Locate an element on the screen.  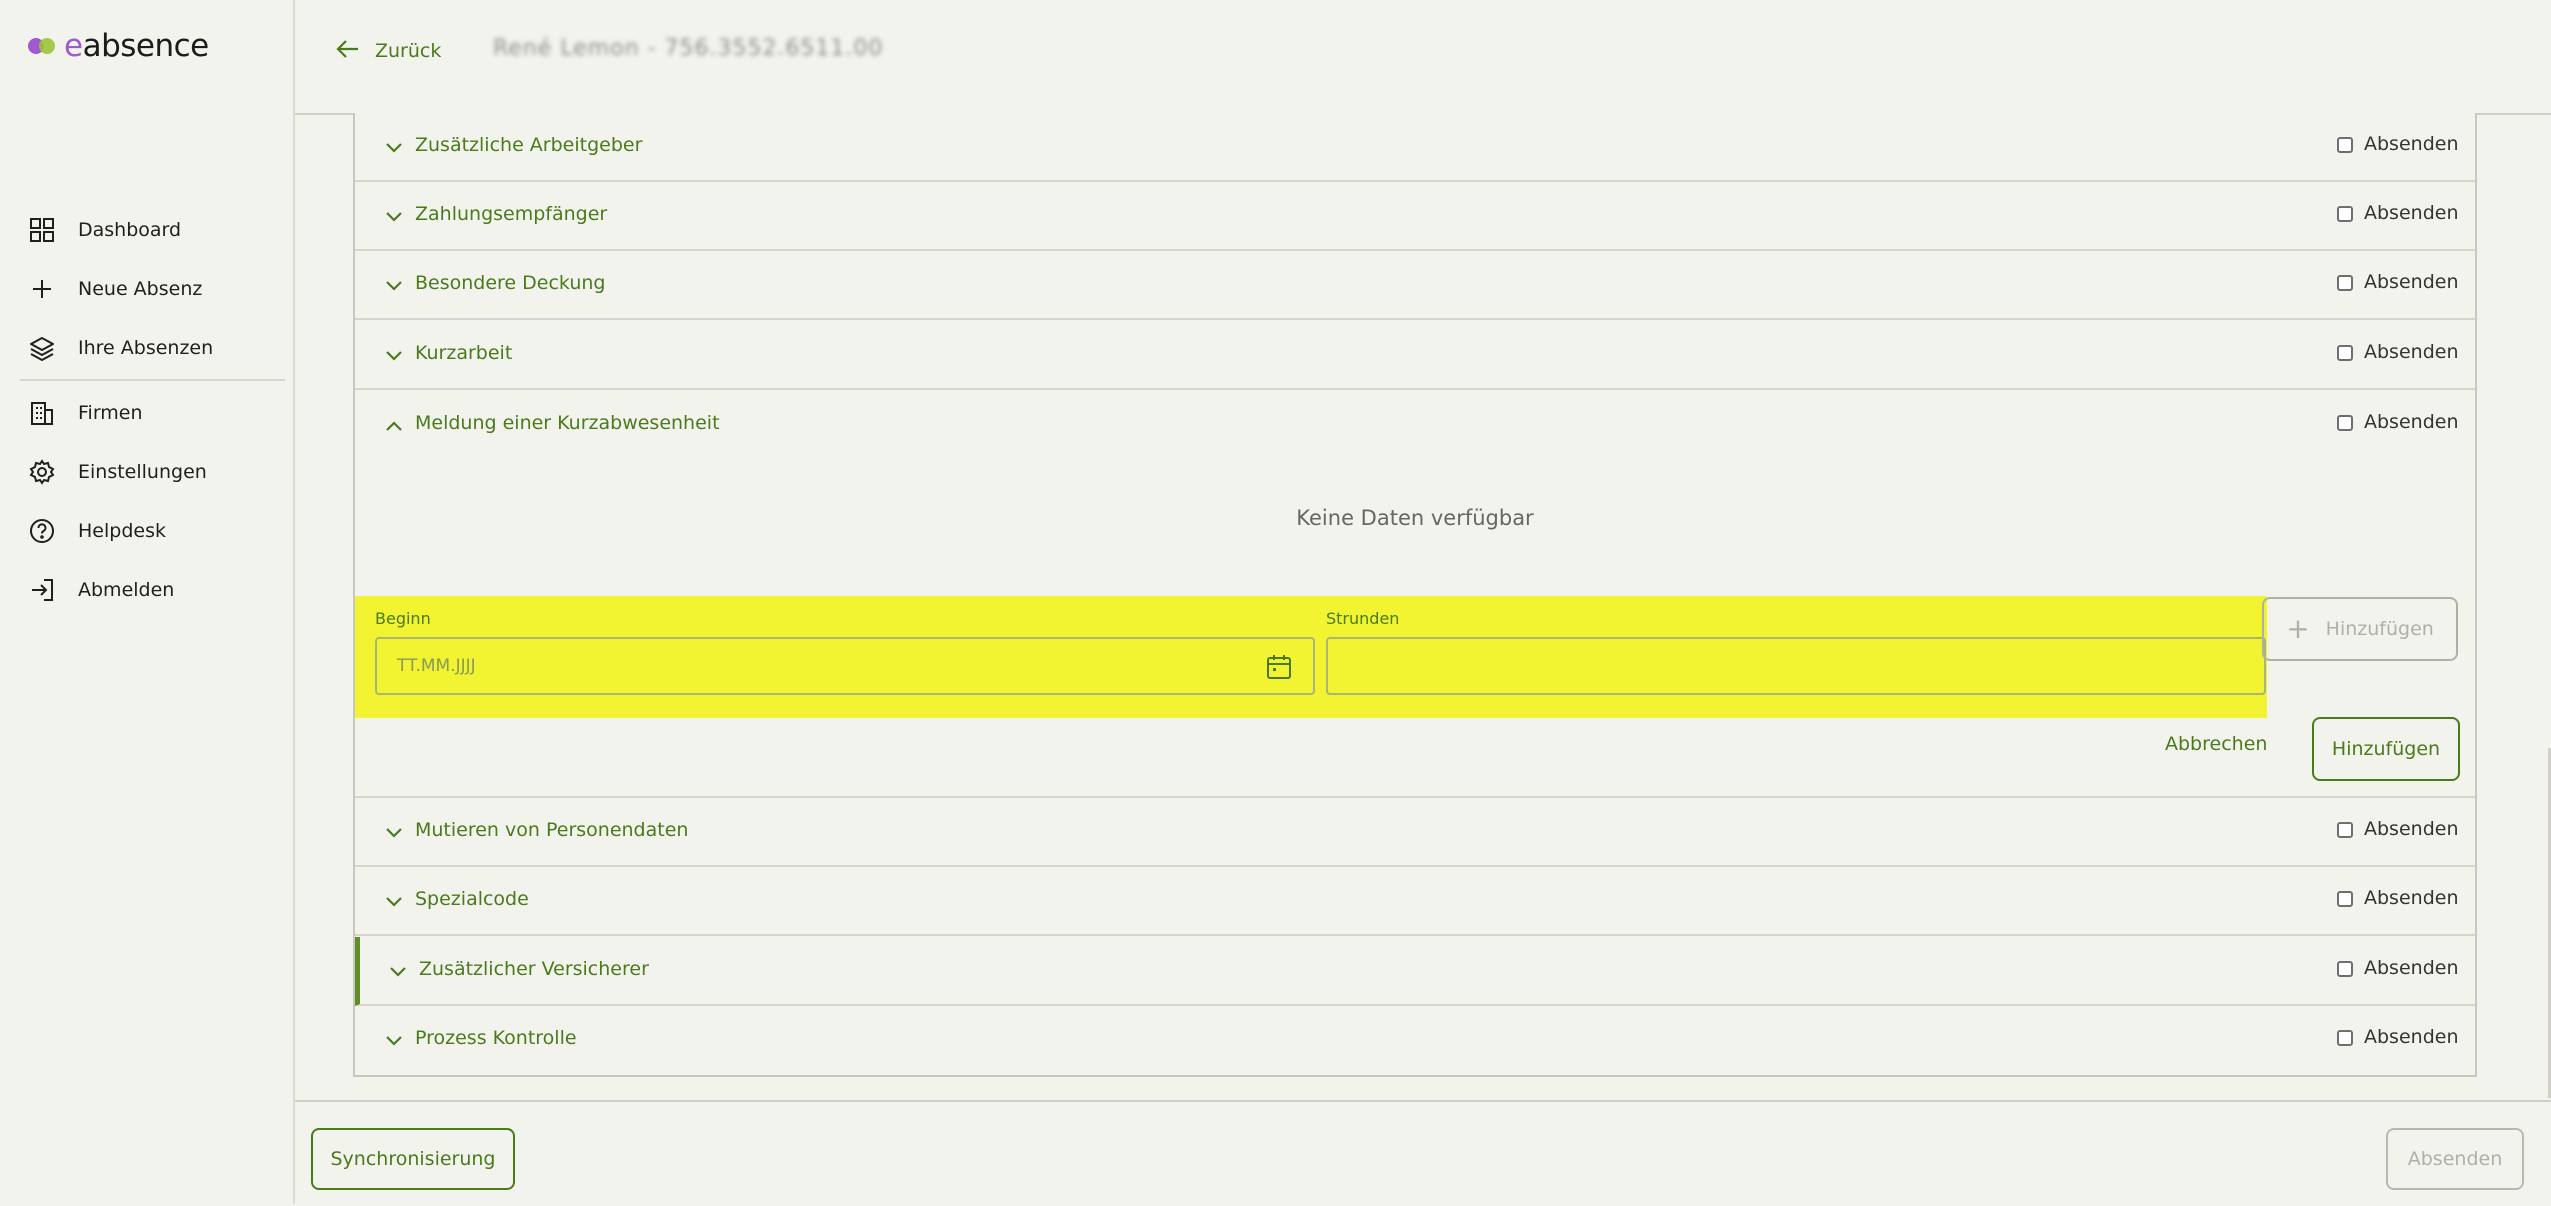
section-title: Meldung einer Kurzabwesenheit is located at coordinates (567, 423).